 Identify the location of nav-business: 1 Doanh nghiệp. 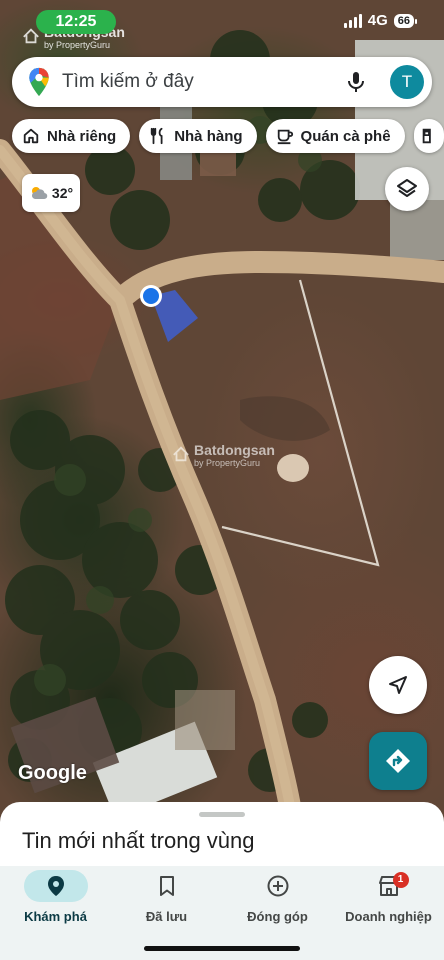
(388, 897).